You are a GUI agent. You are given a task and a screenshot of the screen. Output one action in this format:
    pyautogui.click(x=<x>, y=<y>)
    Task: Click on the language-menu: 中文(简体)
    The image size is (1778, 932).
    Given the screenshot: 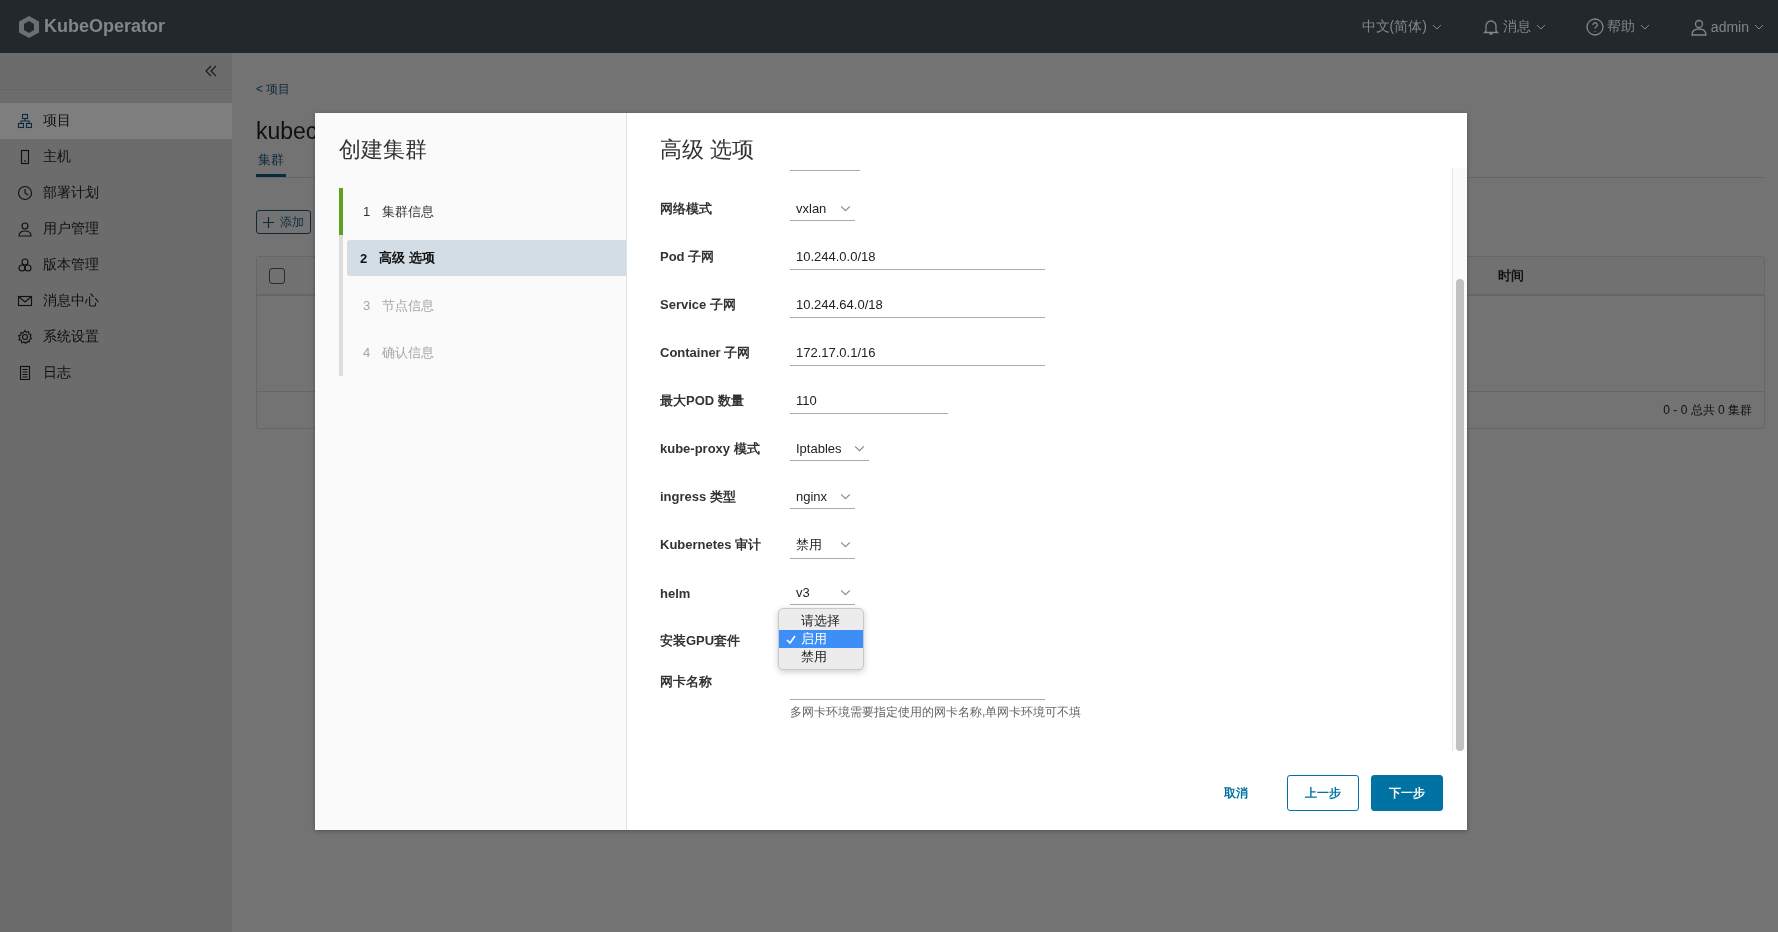 What is the action you would take?
    pyautogui.click(x=1401, y=26)
    